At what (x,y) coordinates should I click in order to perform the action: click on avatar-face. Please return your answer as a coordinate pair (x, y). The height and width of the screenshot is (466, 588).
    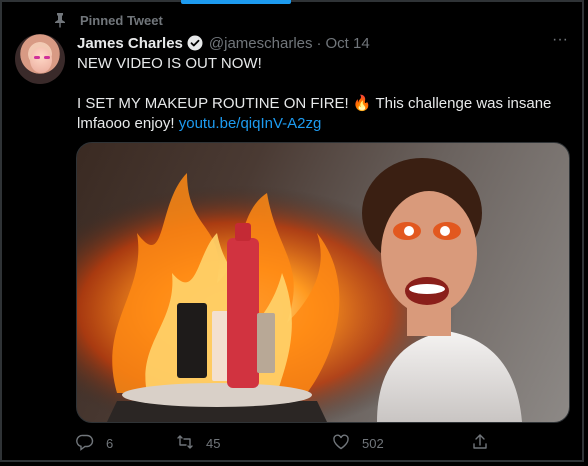
    Looking at the image, I should click on (41, 60).